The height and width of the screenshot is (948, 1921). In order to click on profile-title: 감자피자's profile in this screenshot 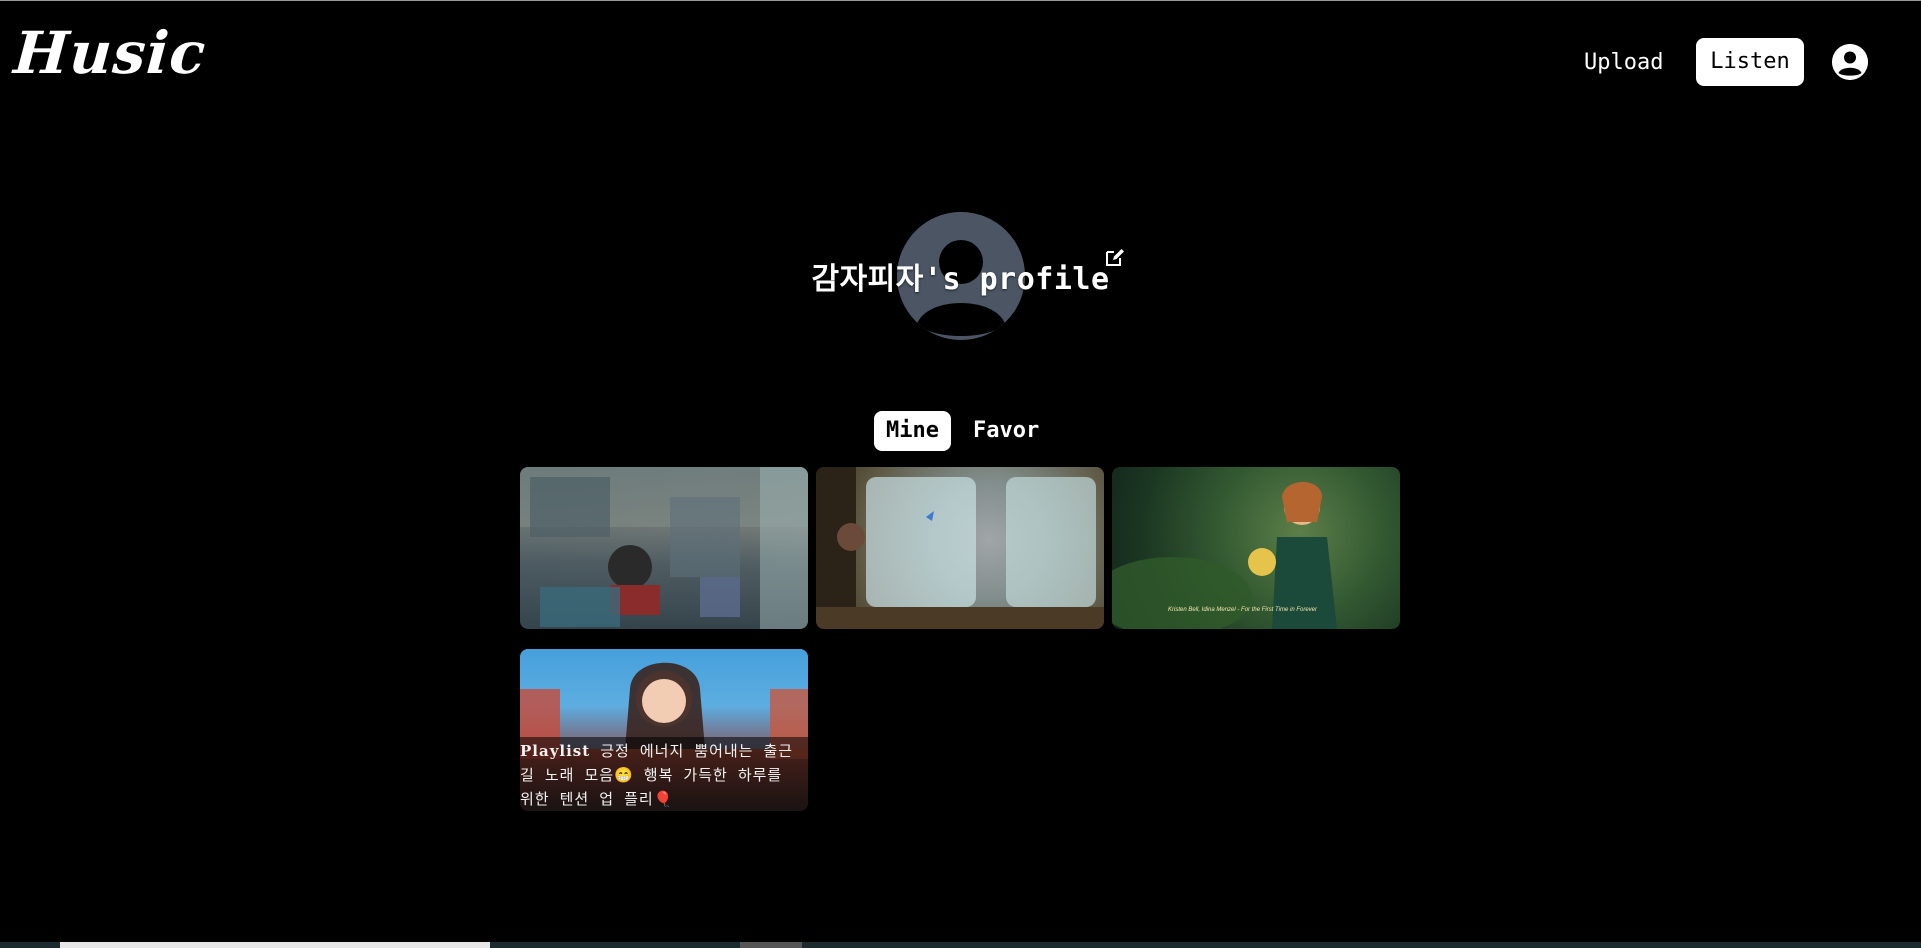, I will do `click(960, 279)`.